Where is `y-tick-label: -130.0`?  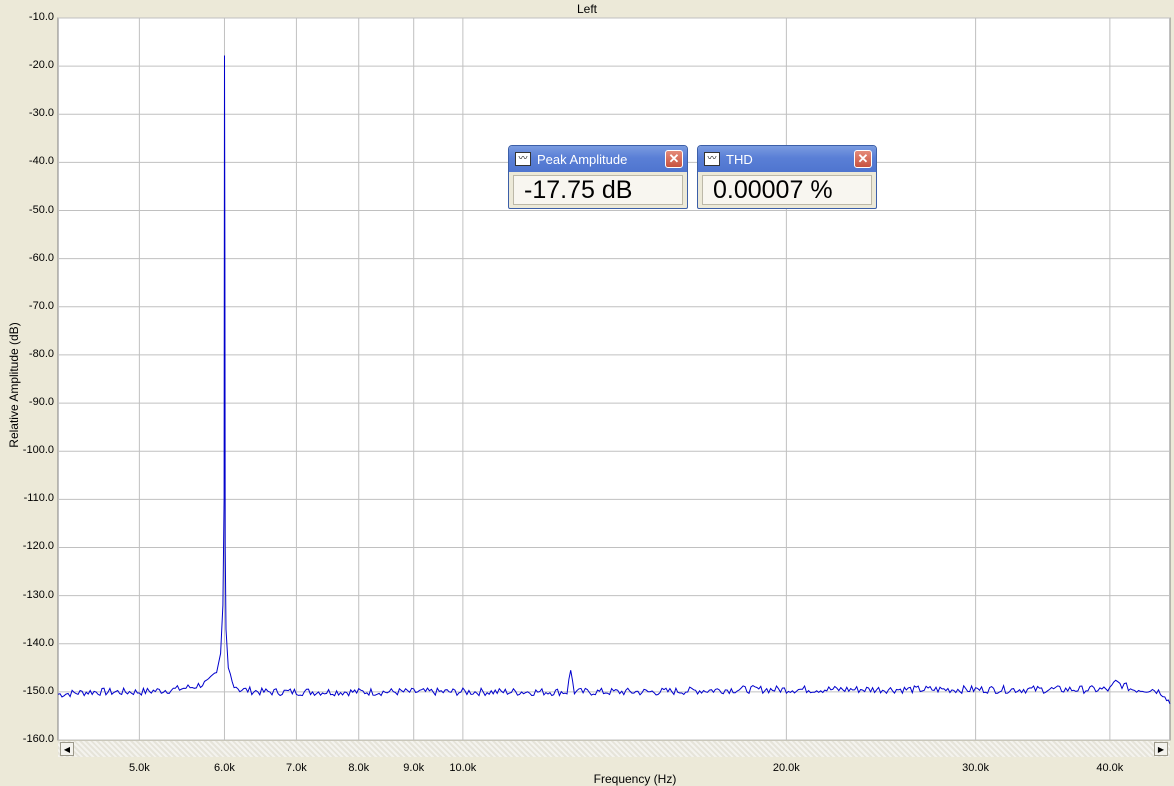 y-tick-label: -130.0 is located at coordinates (38, 594).